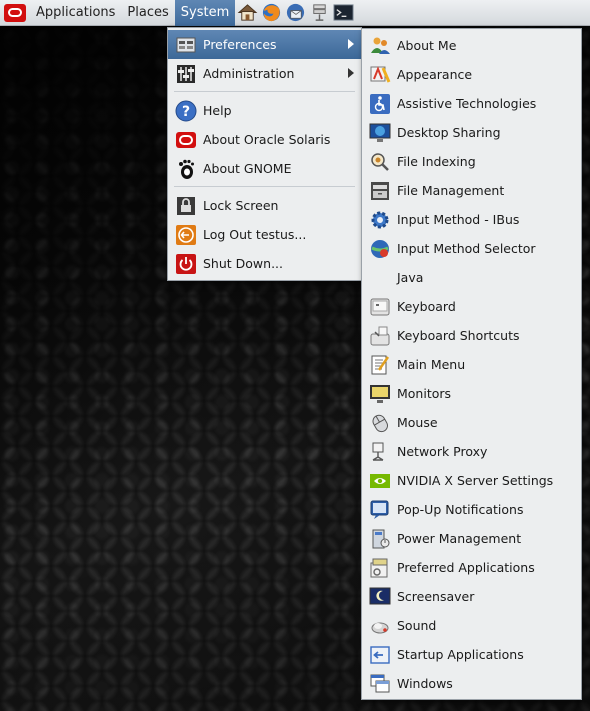 This screenshot has width=590, height=711. Describe the element at coordinates (380, 597) in the screenshot. I see `screensaver-icon` at that location.